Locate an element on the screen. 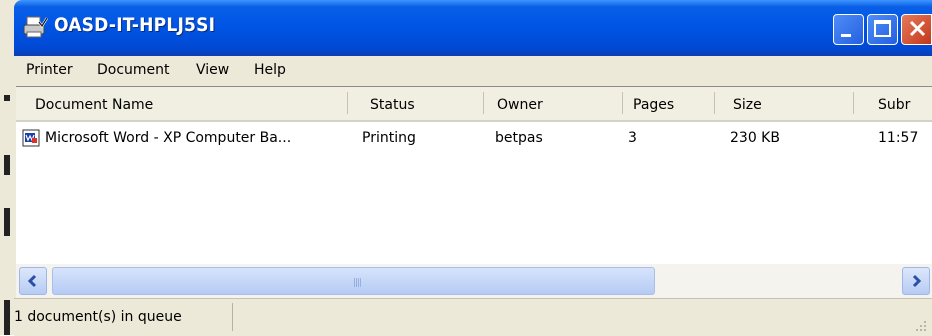 This screenshot has height=336, width=932. cell-status: Printing is located at coordinates (389, 138).